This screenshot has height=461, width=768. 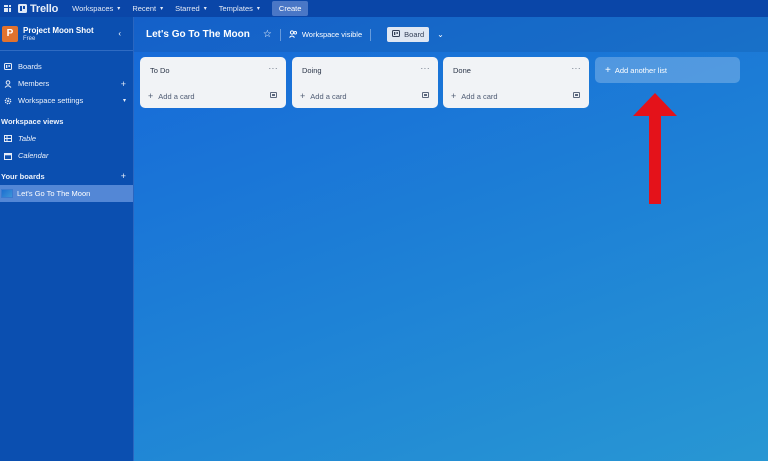 I want to click on trello-logo-icon, so click(x=22, y=8).